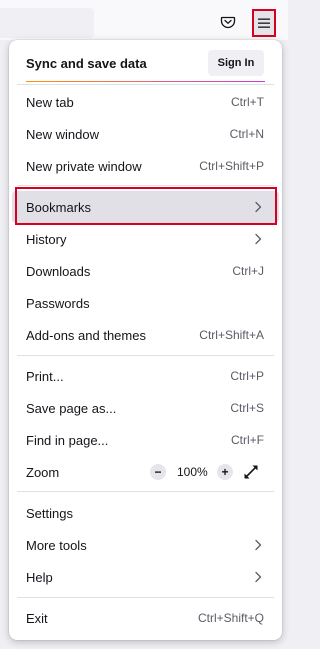 The width and height of the screenshot is (320, 649). Describe the element at coordinates (59, 207) in the screenshot. I see `menu-item-label: Bookmarks` at that location.